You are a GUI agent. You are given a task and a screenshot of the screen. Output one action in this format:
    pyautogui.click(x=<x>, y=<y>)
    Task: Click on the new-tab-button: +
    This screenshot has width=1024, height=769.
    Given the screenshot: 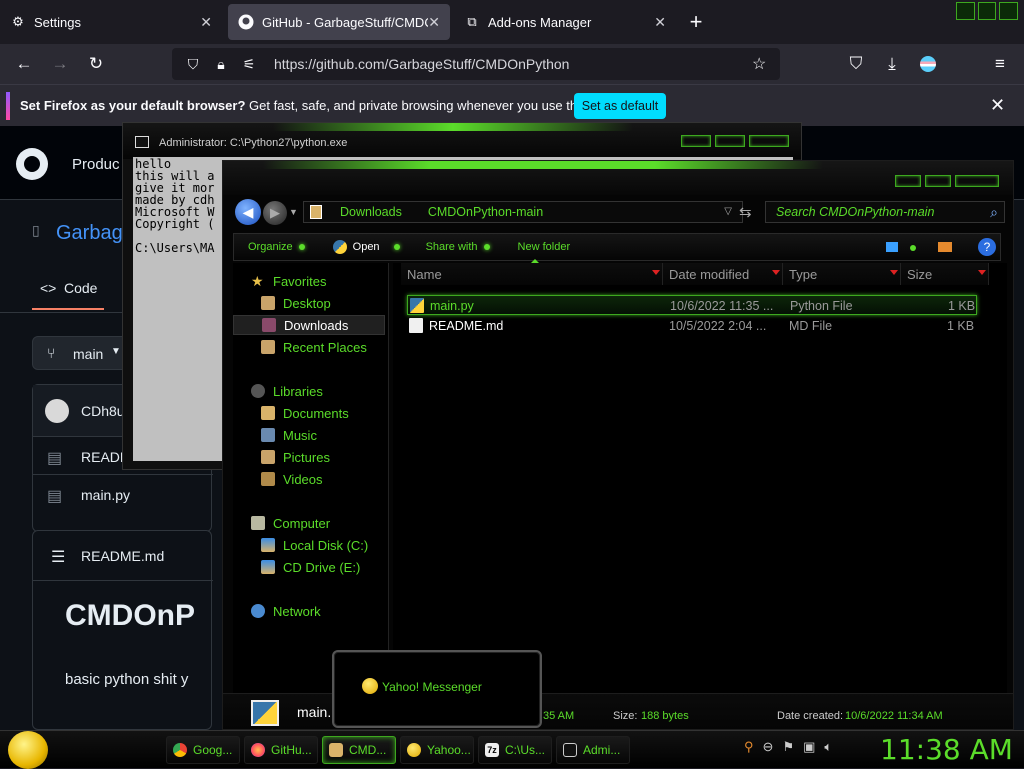 What is the action you would take?
    pyautogui.click(x=696, y=22)
    